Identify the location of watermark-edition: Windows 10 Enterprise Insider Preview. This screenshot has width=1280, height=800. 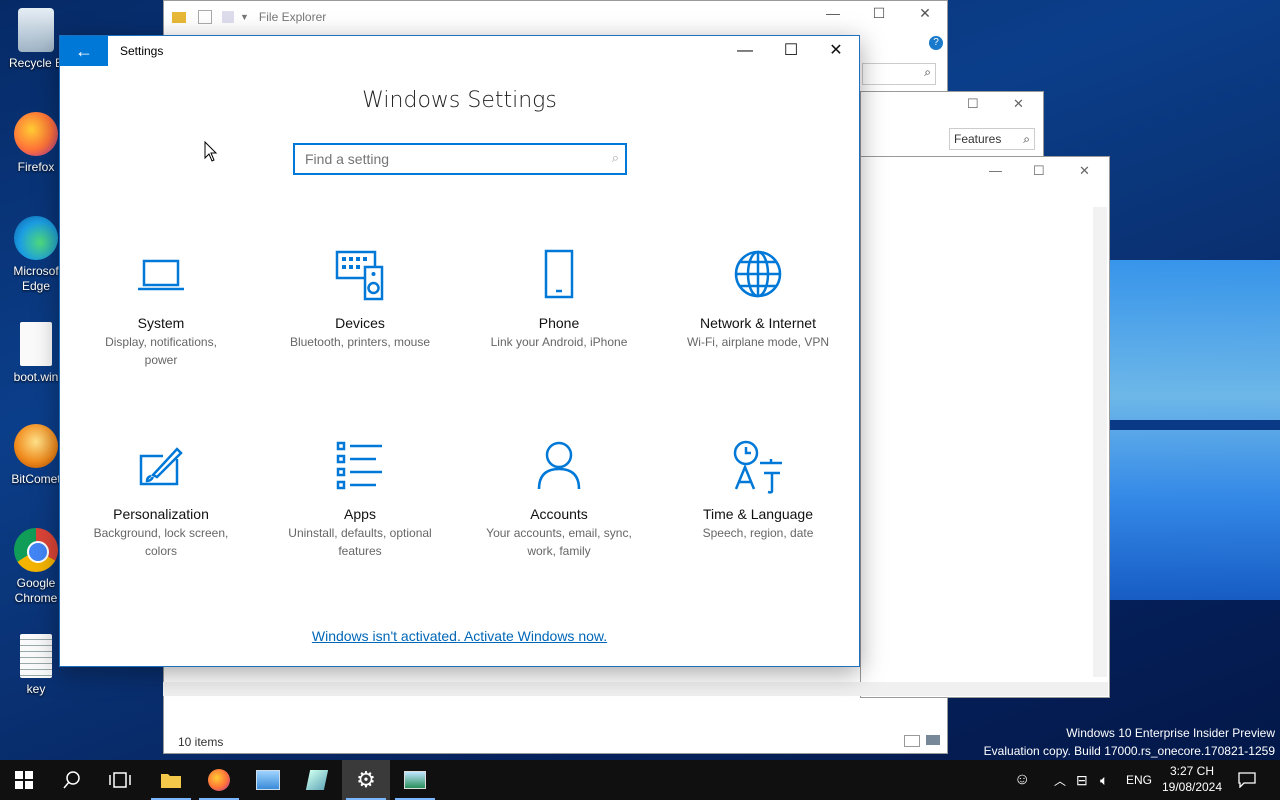
(1170, 733).